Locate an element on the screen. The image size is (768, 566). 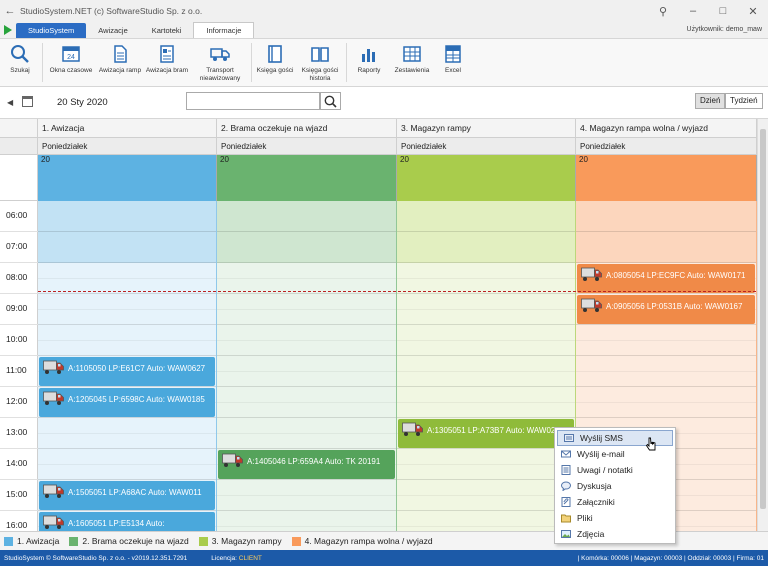
time-label: 10:00 is located at coordinates (17, 339).